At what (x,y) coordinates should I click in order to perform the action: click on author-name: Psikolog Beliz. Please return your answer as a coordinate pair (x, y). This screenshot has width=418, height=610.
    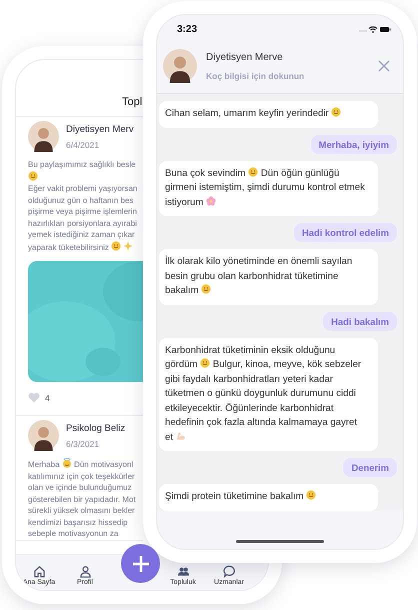
    Looking at the image, I should click on (96, 428).